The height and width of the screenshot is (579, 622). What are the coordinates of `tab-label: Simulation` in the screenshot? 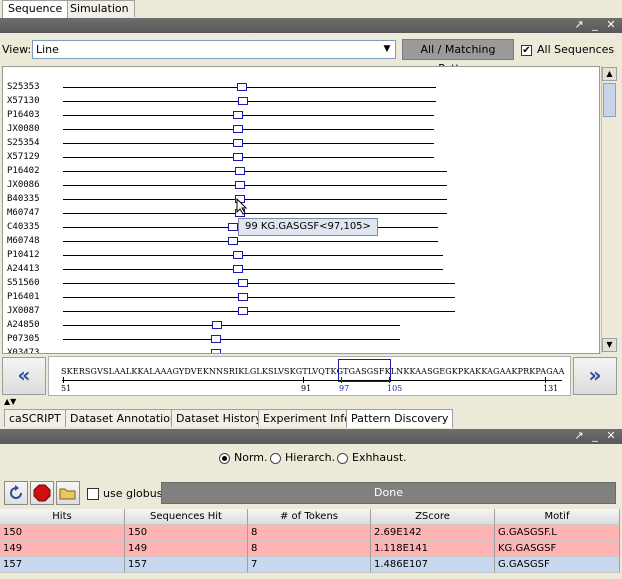 It's located at (99, 8).